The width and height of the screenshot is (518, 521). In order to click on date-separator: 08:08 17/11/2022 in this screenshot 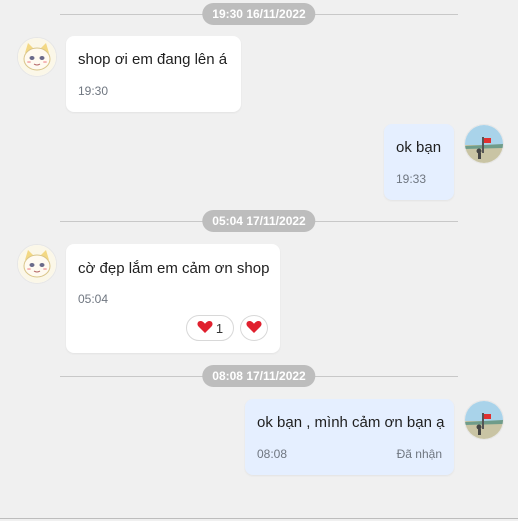, I will do `click(259, 376)`.